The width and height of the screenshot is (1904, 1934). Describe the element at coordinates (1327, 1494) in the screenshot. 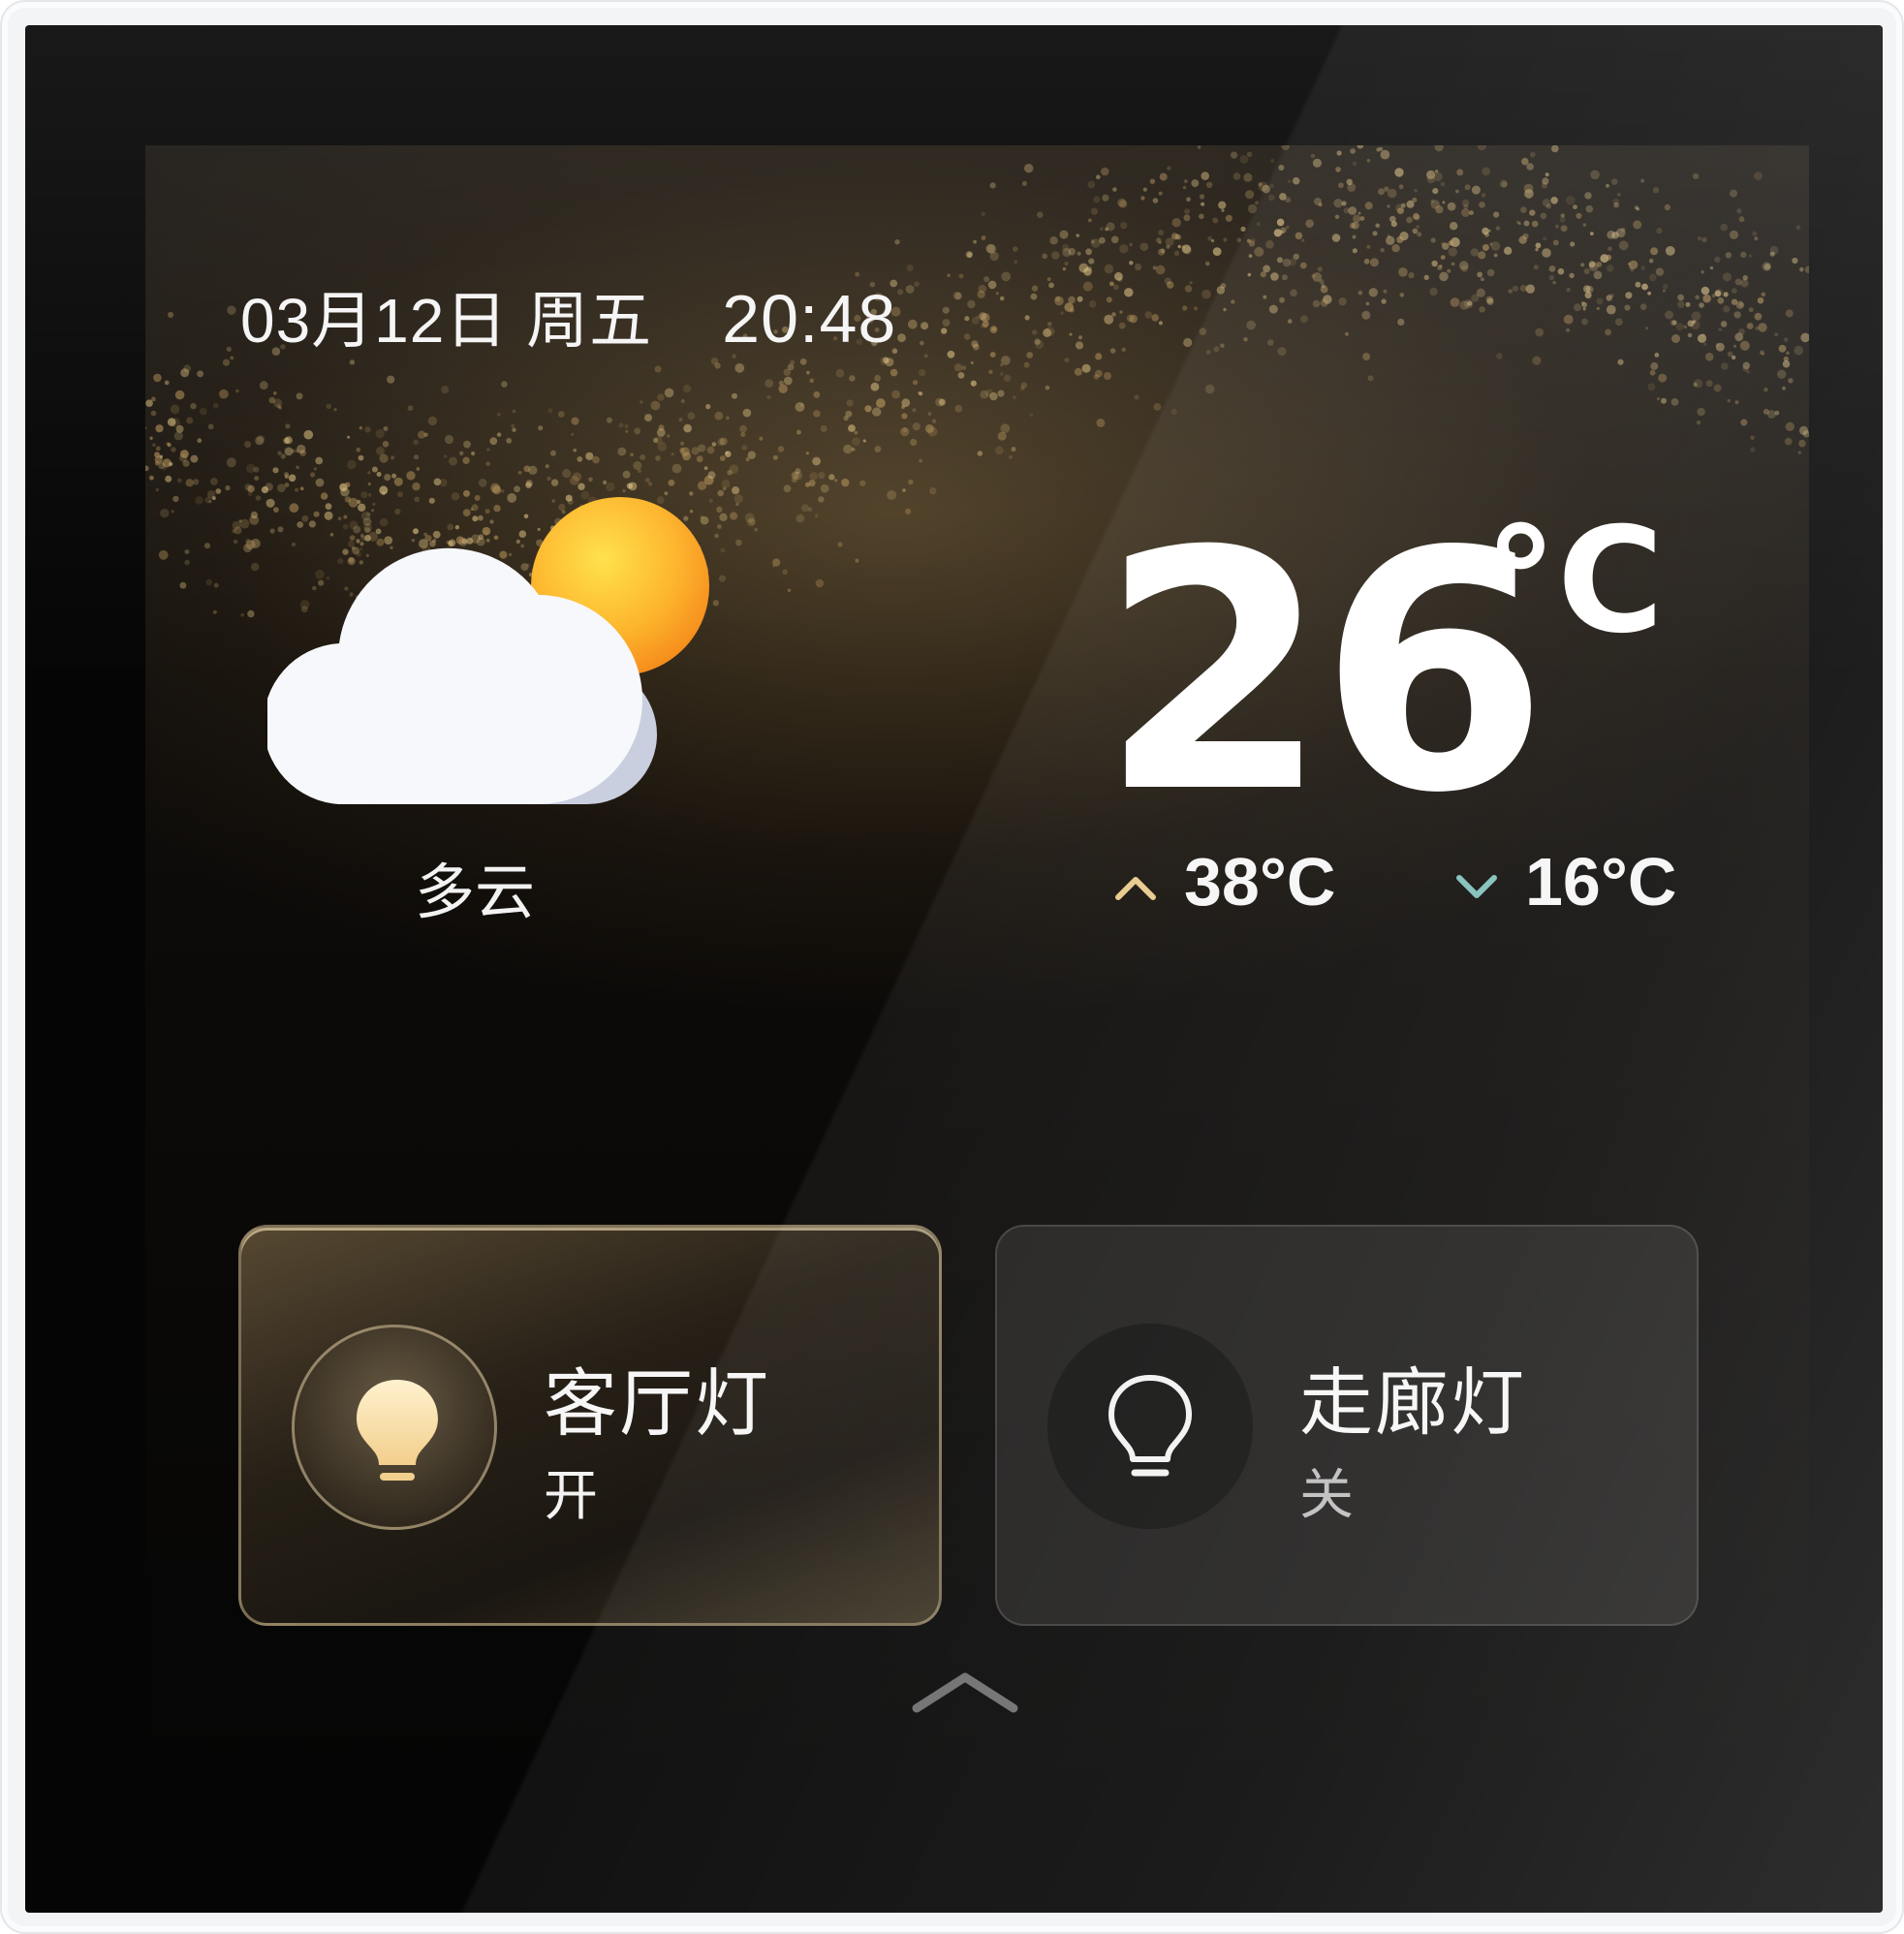

I see `device-state: 关` at that location.